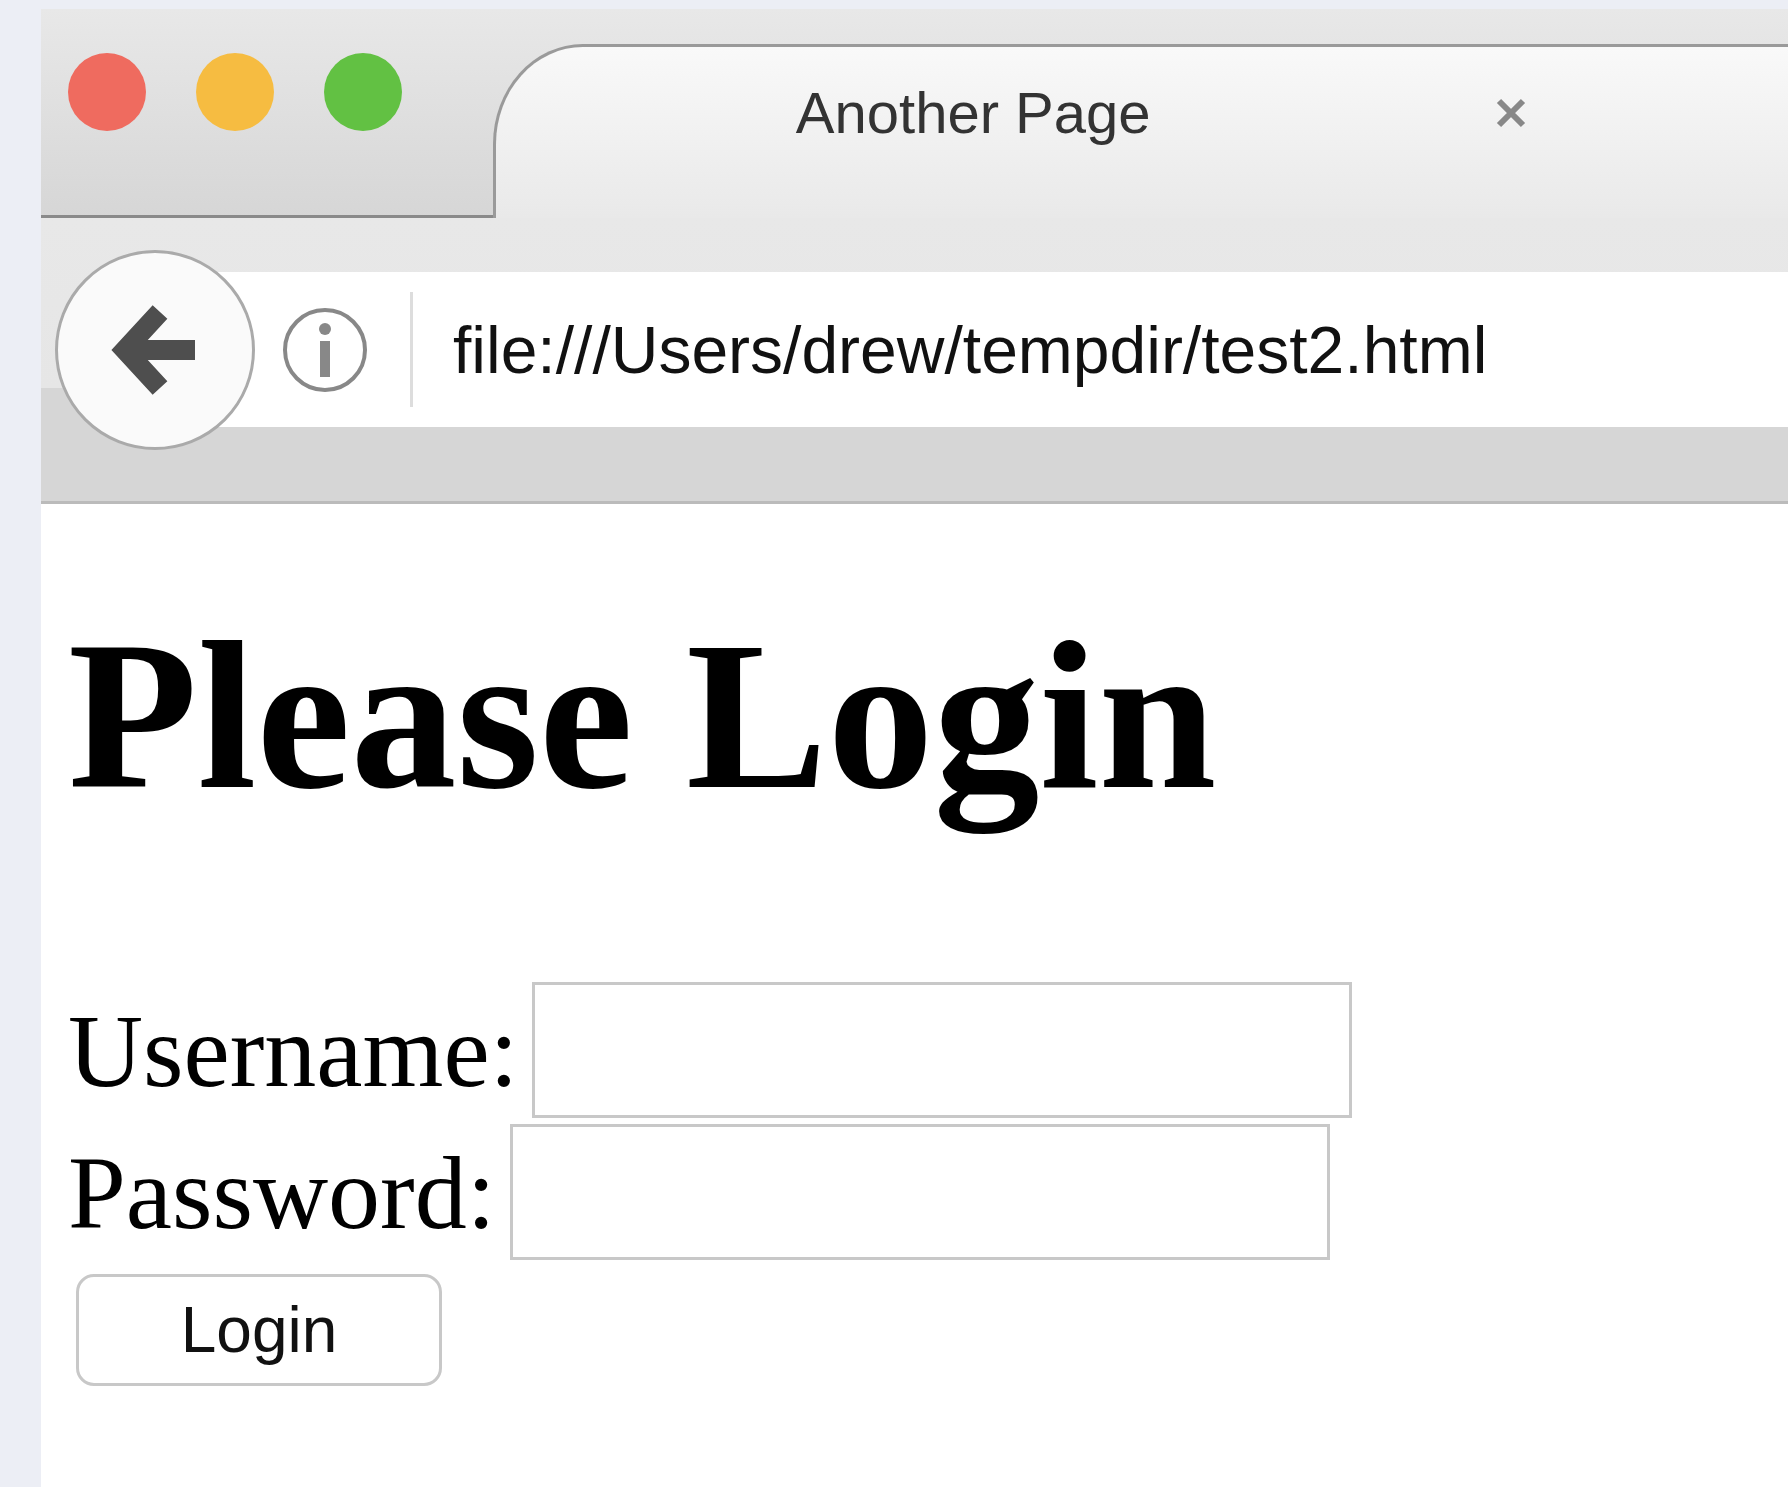  I want to click on field-label: Password:, so click(282, 1192).